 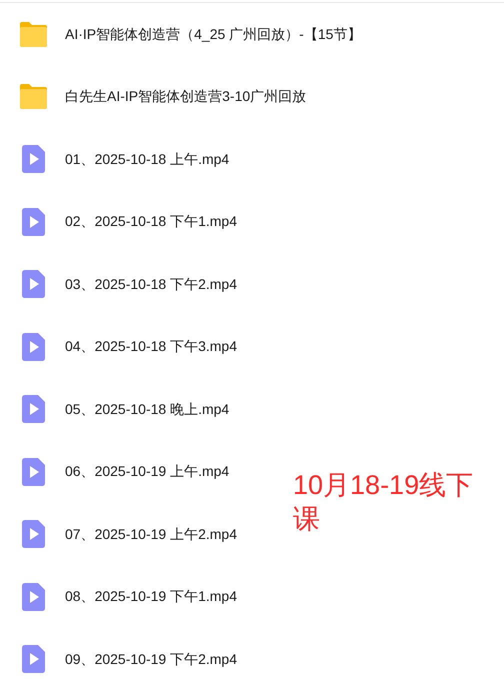 I want to click on file-name: 07、2025-10-19 上午2.mp4, so click(x=151, y=534).